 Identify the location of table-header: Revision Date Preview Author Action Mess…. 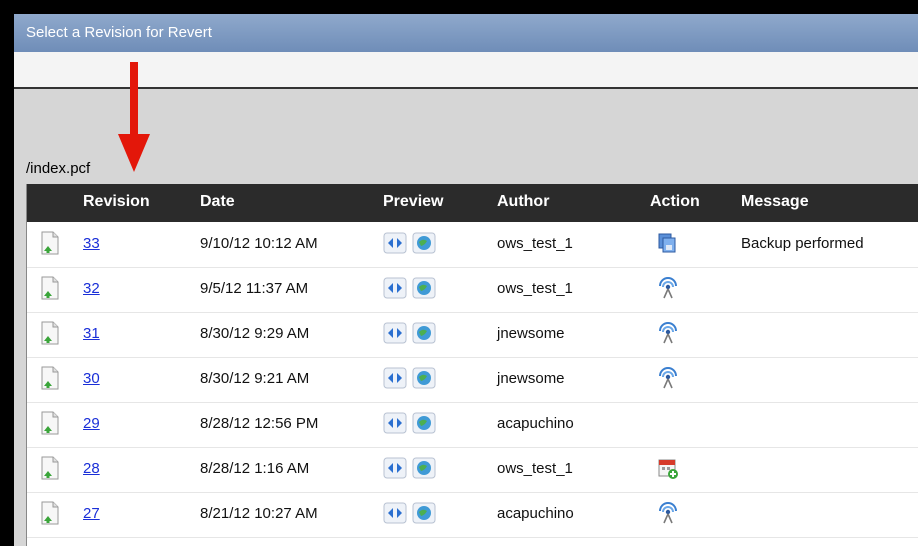
(472, 203).